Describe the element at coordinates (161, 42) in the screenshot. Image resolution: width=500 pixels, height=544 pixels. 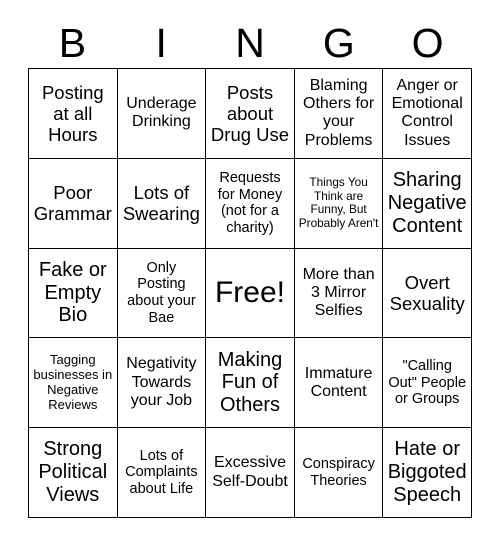
I see `bingo-header-letter-i: I` at that location.